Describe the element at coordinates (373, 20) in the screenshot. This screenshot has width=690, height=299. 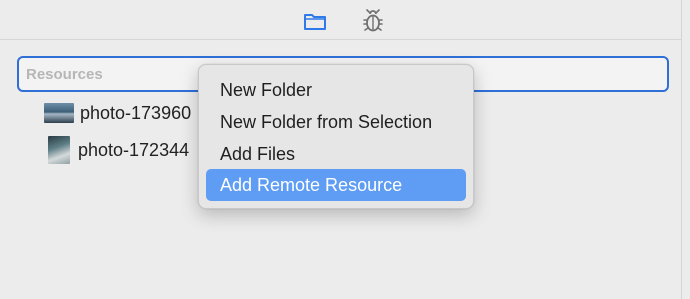
I see `bug-icon` at that location.